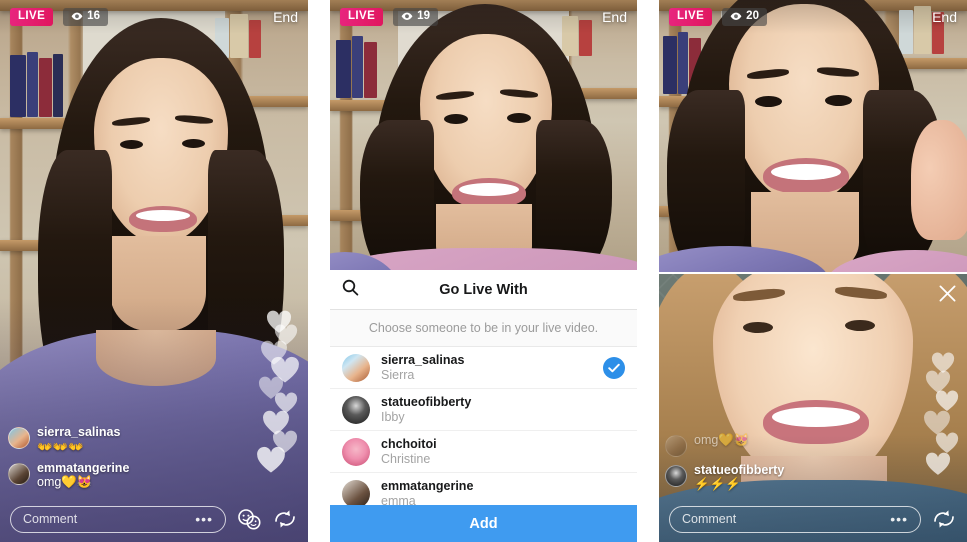 Image resolution: width=967 pixels, height=542 pixels. What do you see at coordinates (483, 489) in the screenshot?
I see `list-item: emmatangerine emma` at bounding box center [483, 489].